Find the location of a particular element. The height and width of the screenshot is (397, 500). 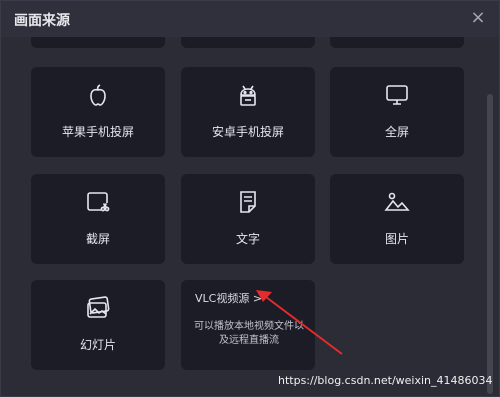

source-label: 图片 is located at coordinates (396, 239).